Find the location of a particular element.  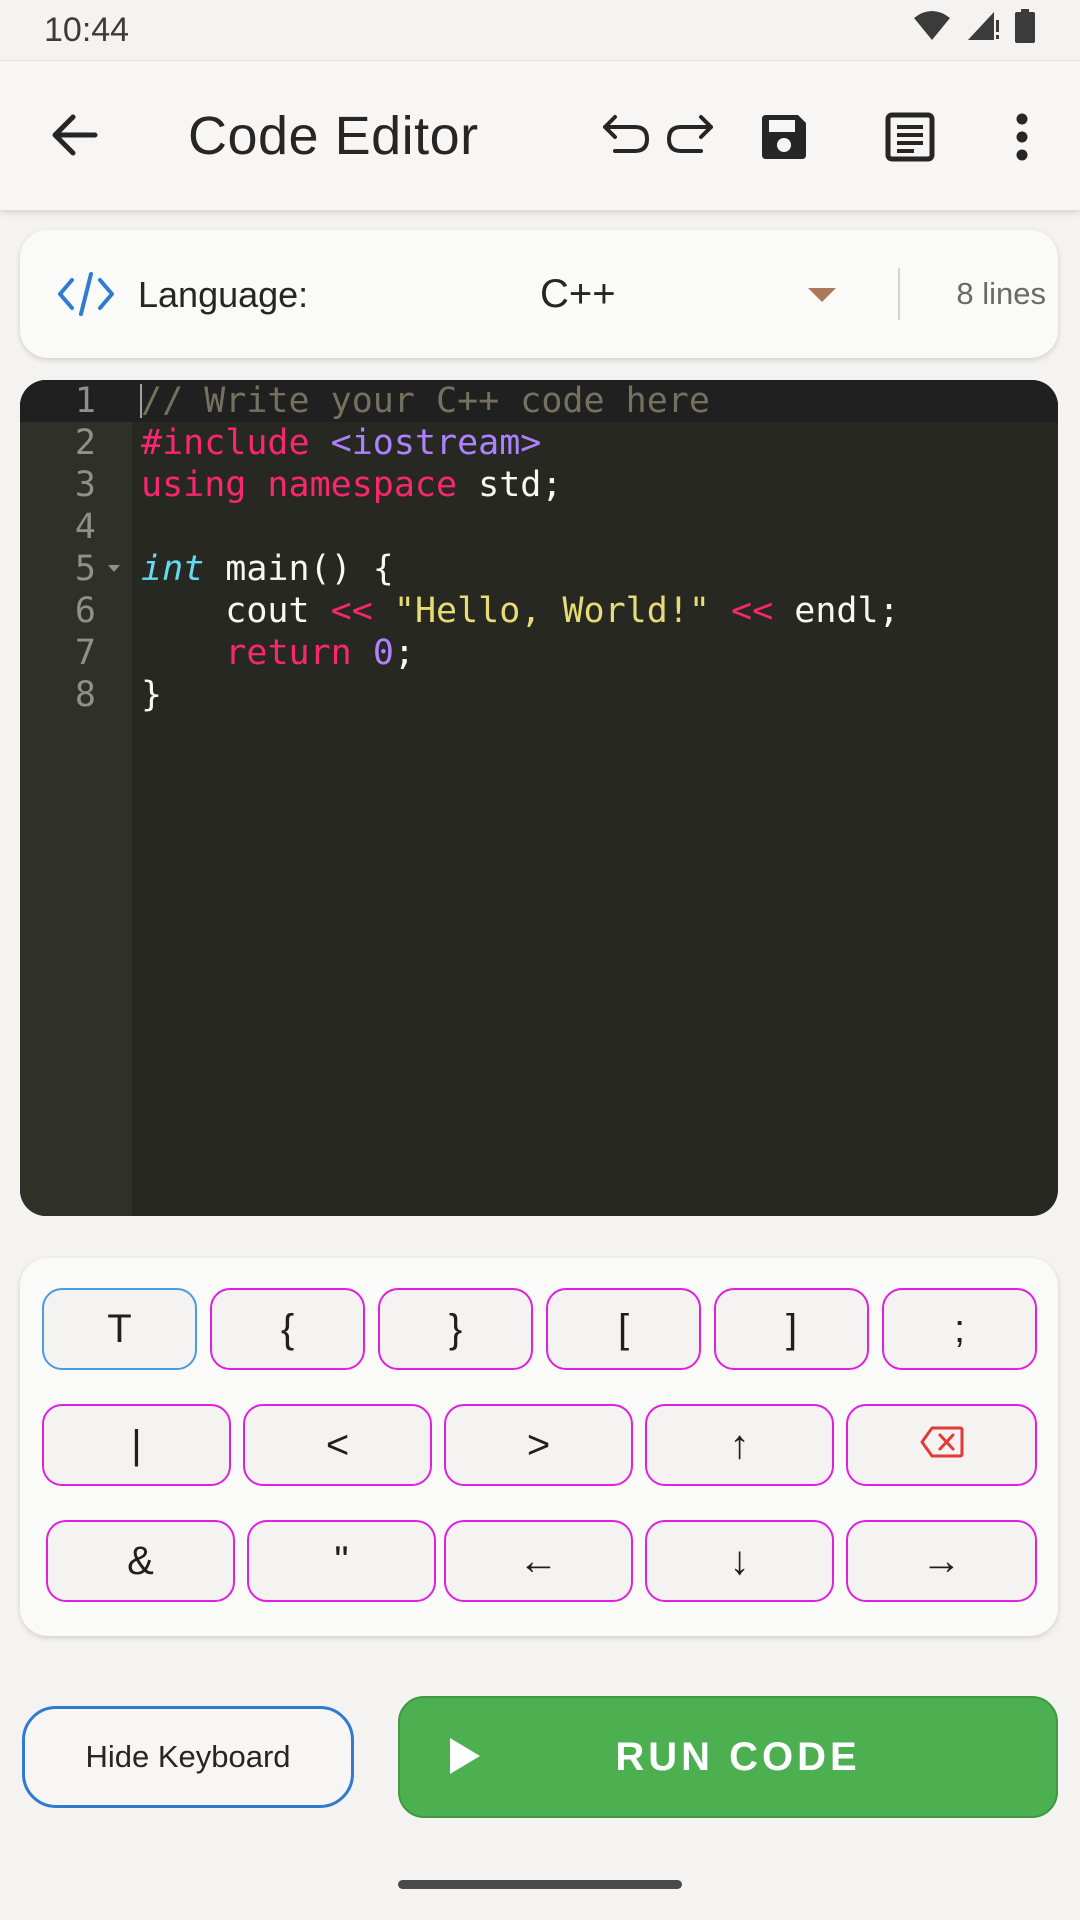

wifi-icon is located at coordinates (932, 30).